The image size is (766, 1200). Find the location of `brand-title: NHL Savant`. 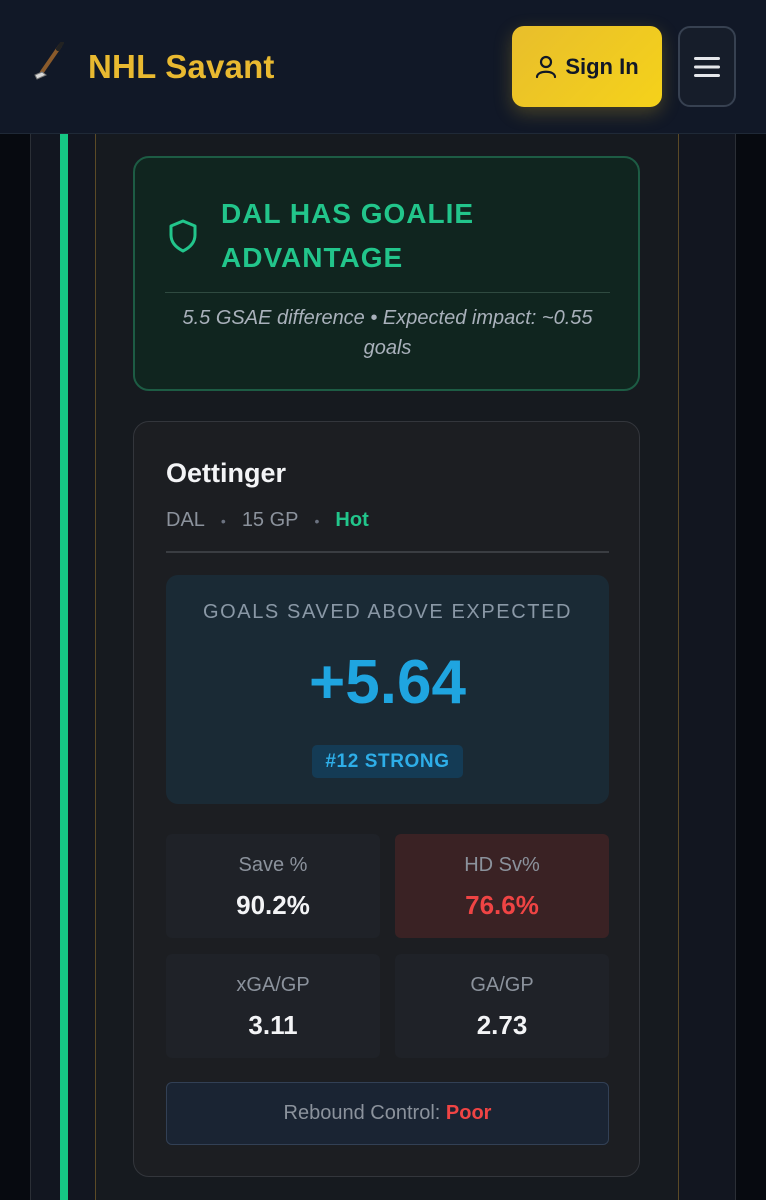

brand-title: NHL Savant is located at coordinates (181, 67).